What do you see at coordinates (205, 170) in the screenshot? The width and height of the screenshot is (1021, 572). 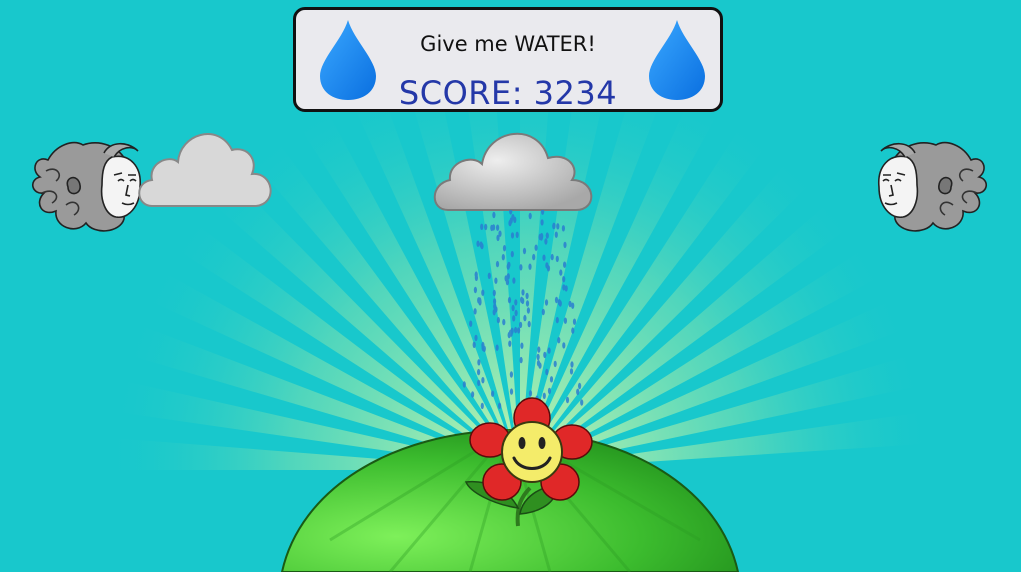 I see `cloud-icon` at bounding box center [205, 170].